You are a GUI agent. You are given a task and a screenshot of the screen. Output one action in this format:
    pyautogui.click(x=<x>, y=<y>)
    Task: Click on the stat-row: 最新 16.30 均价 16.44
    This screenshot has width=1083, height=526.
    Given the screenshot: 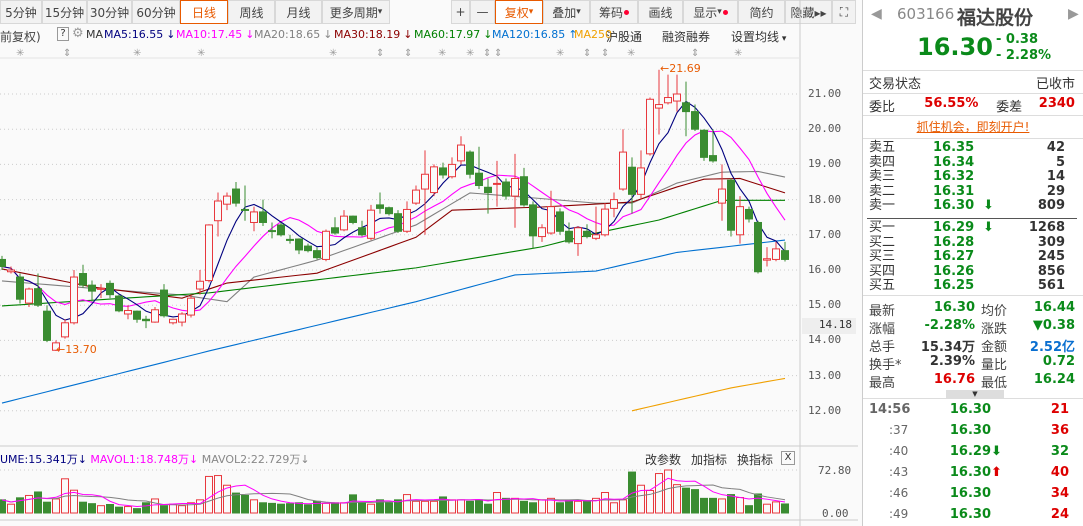 What is the action you would take?
    pyautogui.click(x=972, y=309)
    